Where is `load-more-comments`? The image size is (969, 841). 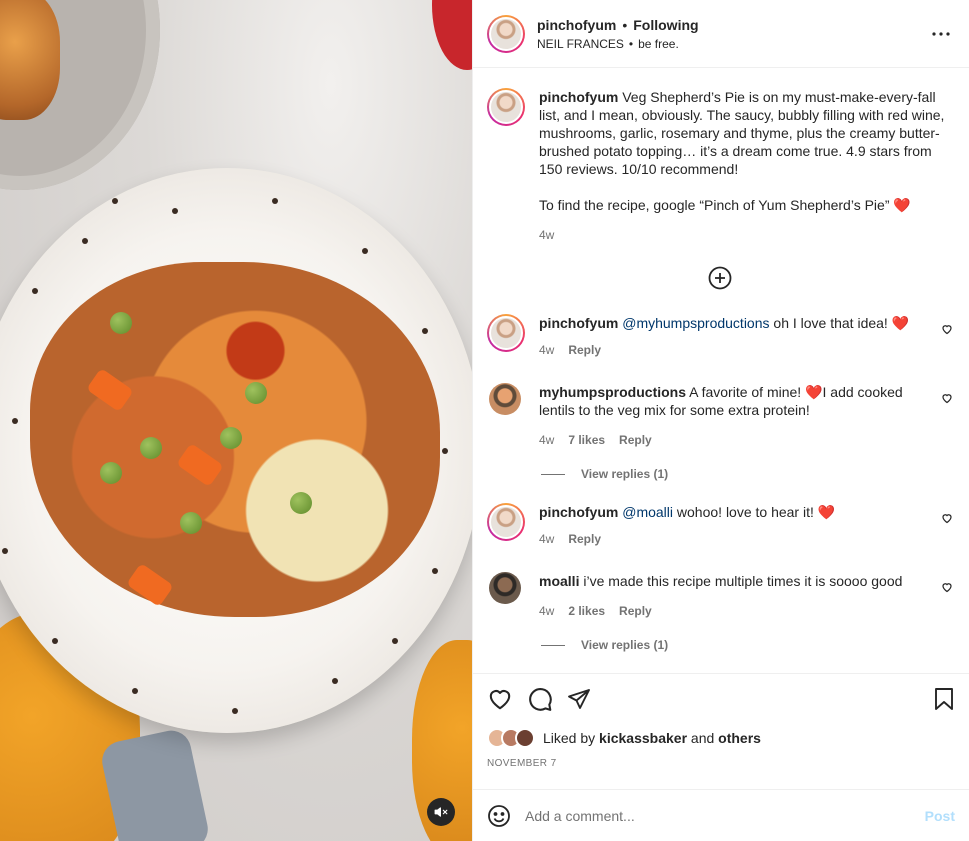 load-more-comments is located at coordinates (720, 278).